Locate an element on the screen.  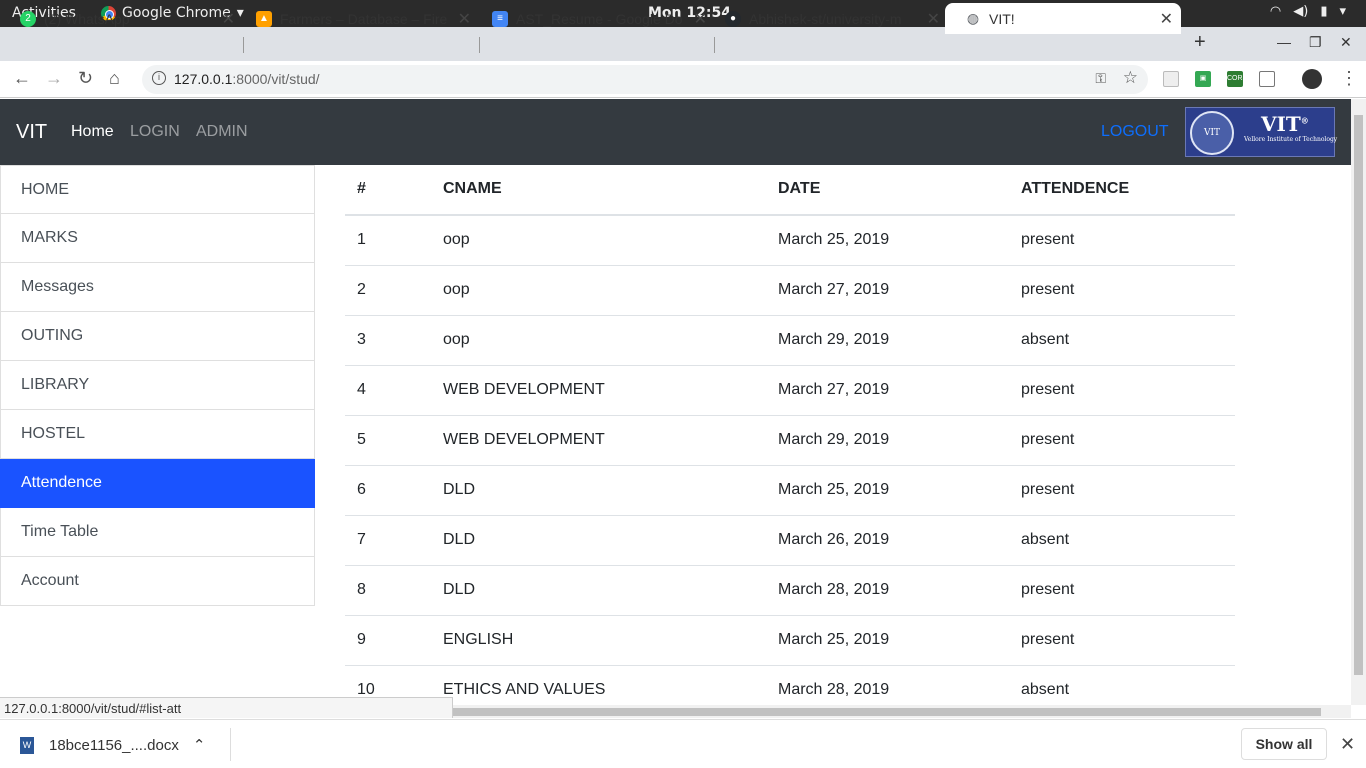
close-window-icon: ✕ is located at coordinates (1346, 42).